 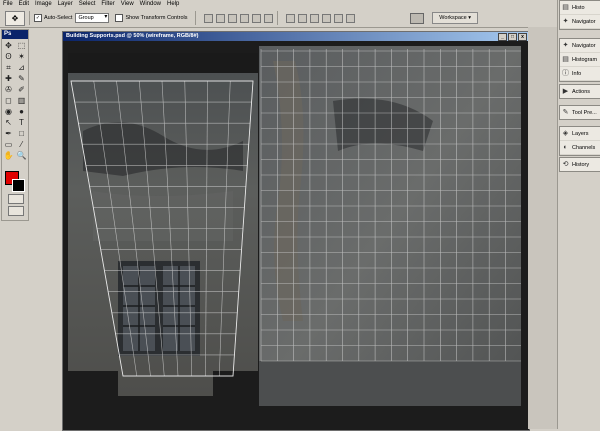 What do you see at coordinates (565, 133) in the screenshot?
I see `layers-icon: ◈` at bounding box center [565, 133].